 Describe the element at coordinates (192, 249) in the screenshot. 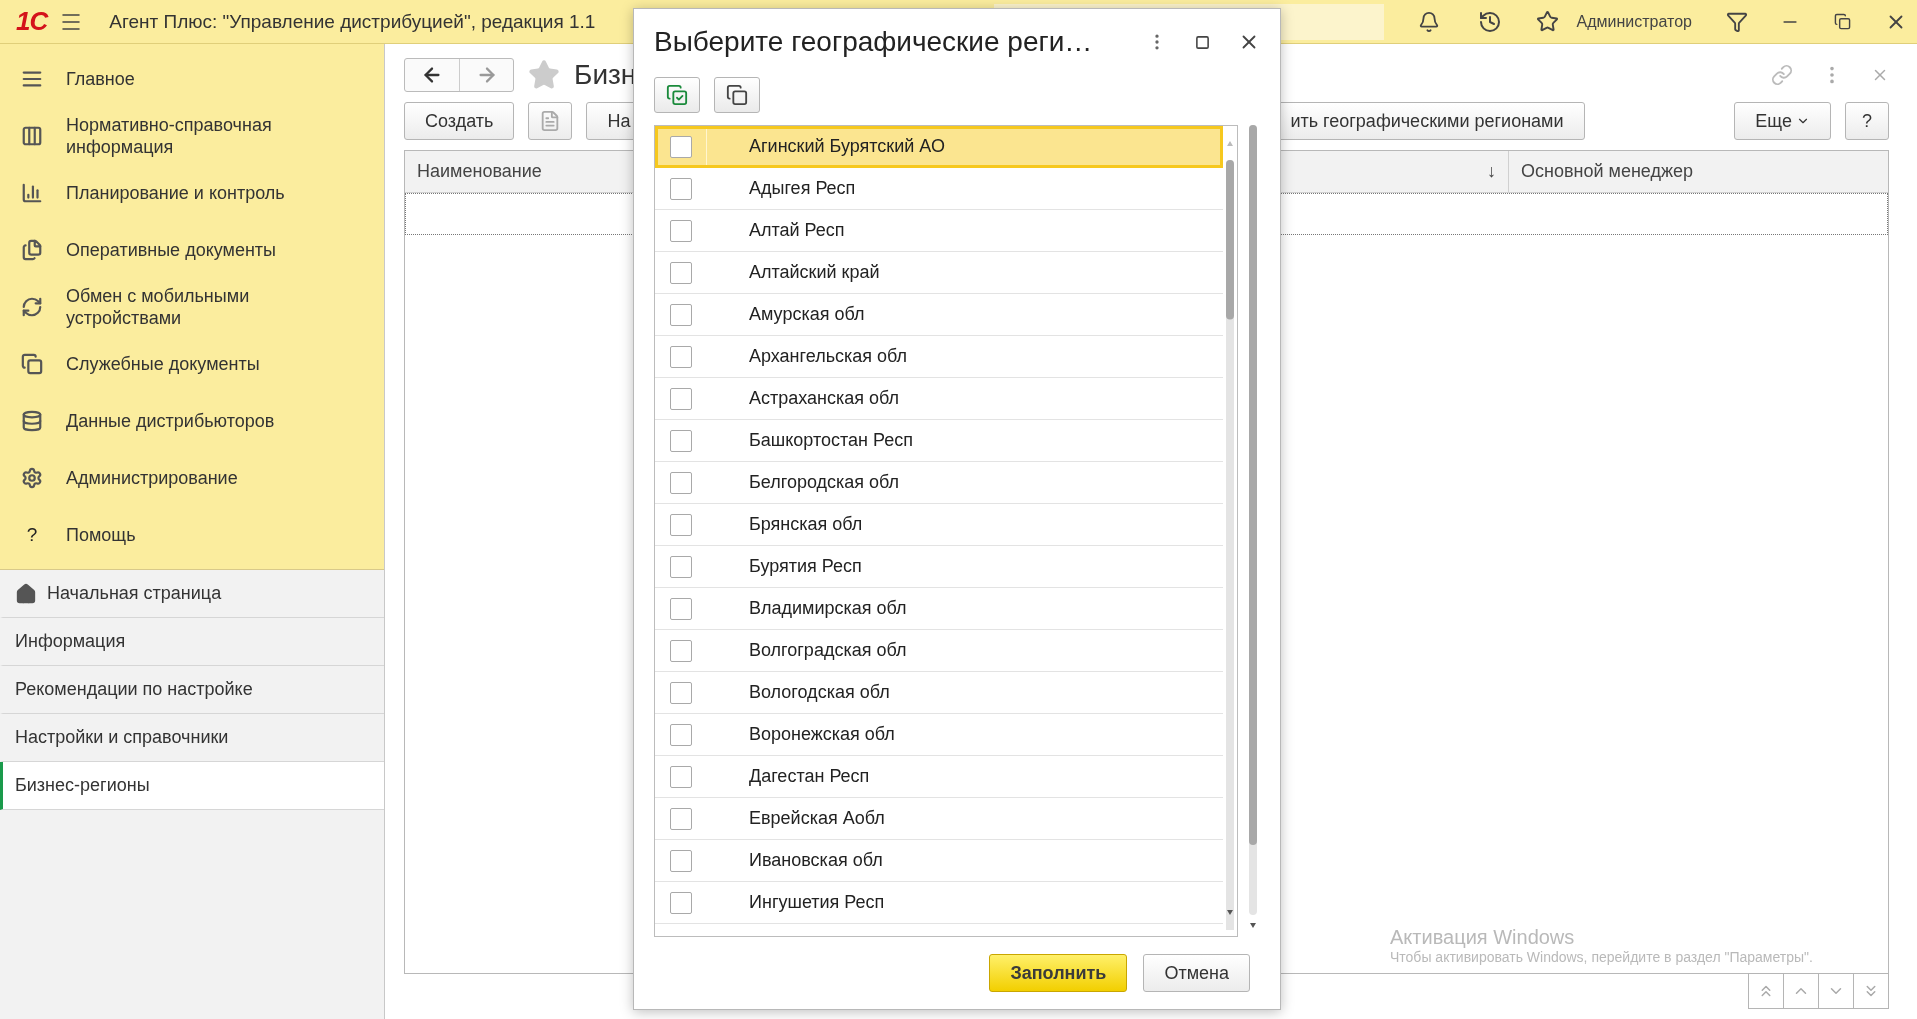

I see `sidebar-section: Оперативные документы` at that location.